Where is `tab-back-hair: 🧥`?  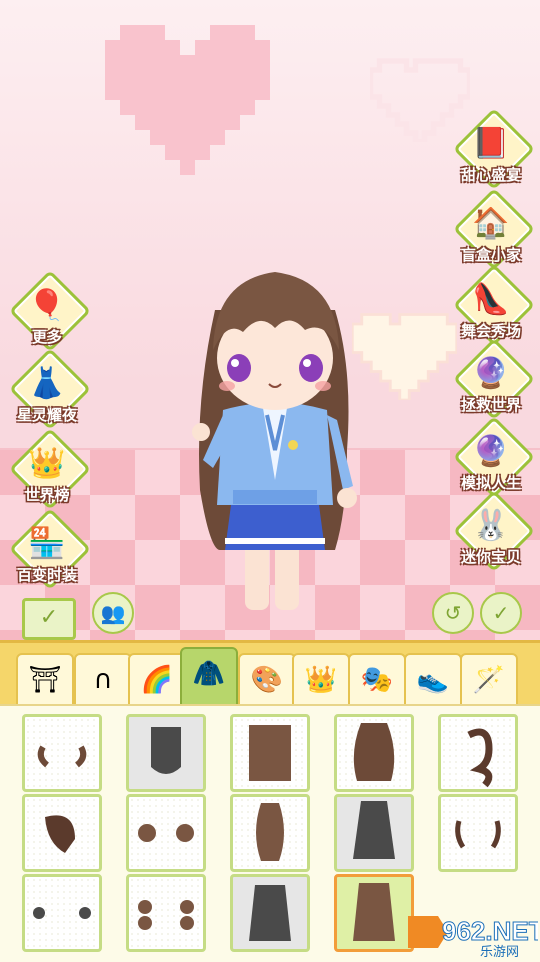
tab-back-hair: 🧥 is located at coordinates (209, 679).